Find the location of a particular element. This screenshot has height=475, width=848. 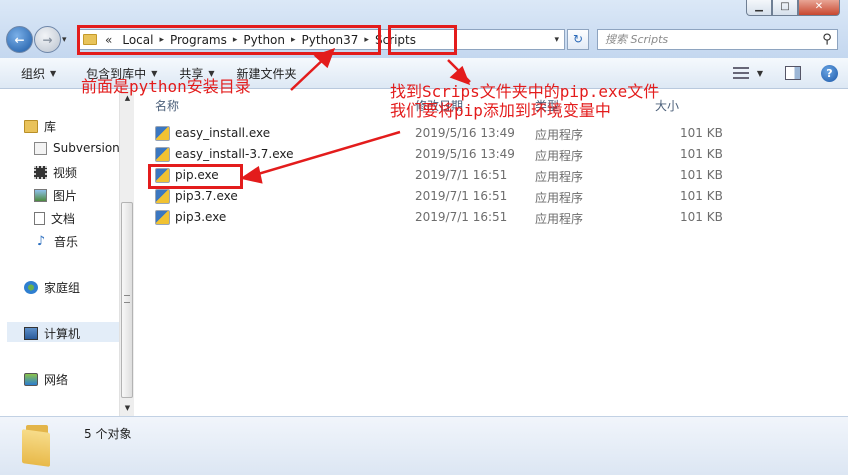

nav-item-network: 网络 is located at coordinates (46, 379).